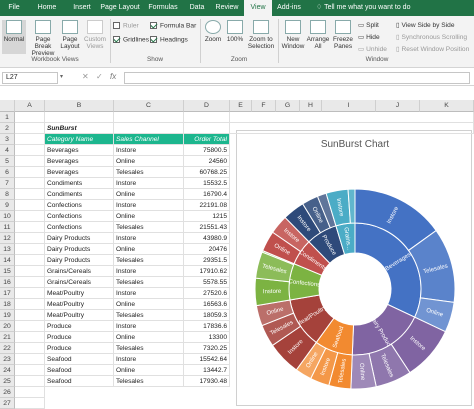 This screenshot has width=474, height=409. I want to click on row-header-5: 5, so click(7, 161).